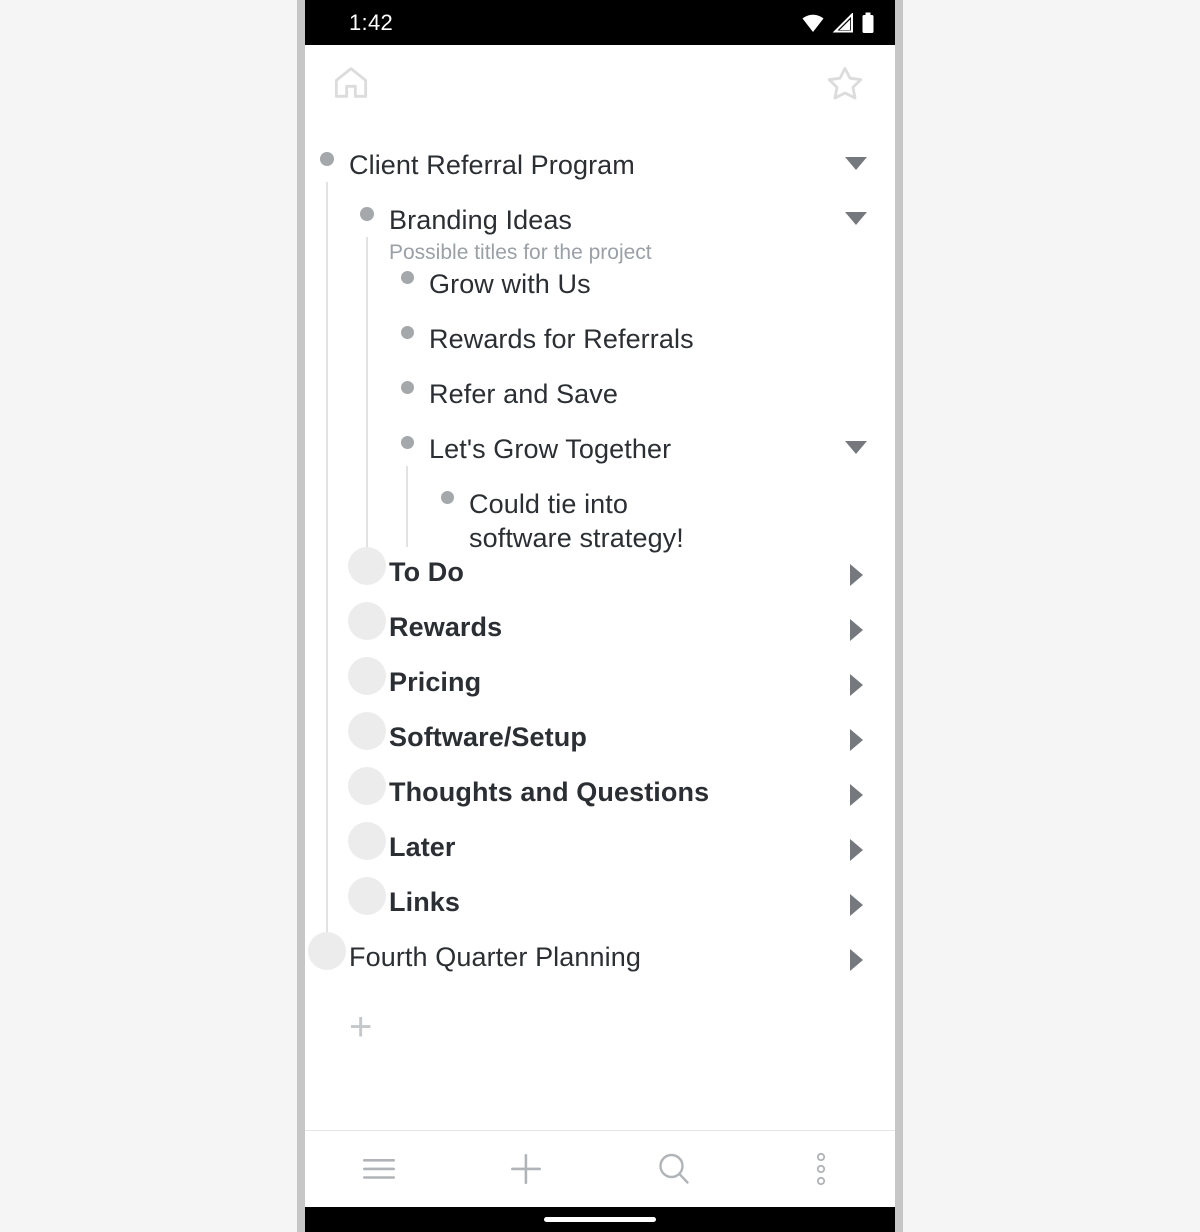  Describe the element at coordinates (600, 1168) in the screenshot. I see `bottom-navigation-bar` at that location.